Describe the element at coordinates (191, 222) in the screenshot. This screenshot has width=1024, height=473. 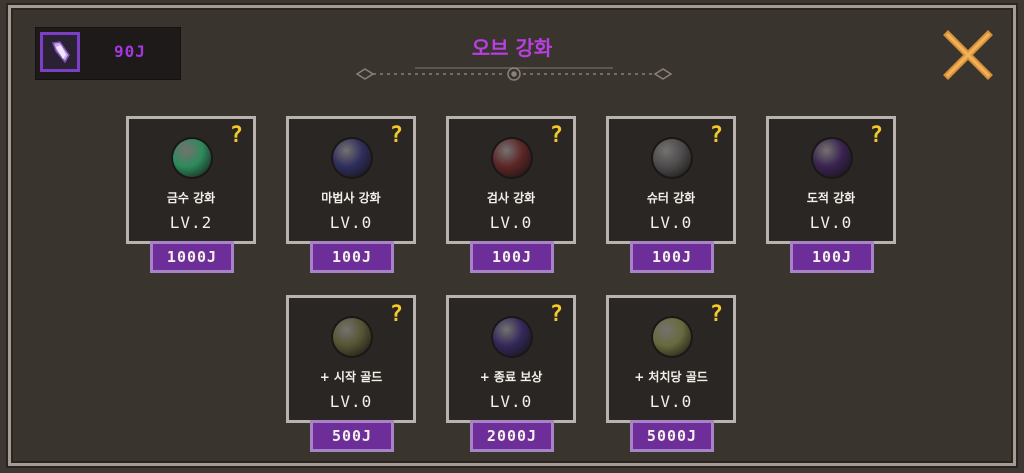
I see `upgrade-level: LV.2` at that location.